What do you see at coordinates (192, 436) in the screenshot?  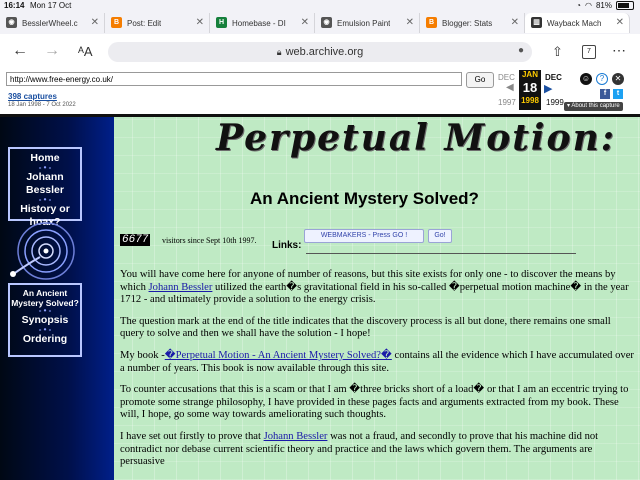 I see `text: I have set out firstly to prove that` at bounding box center [192, 436].